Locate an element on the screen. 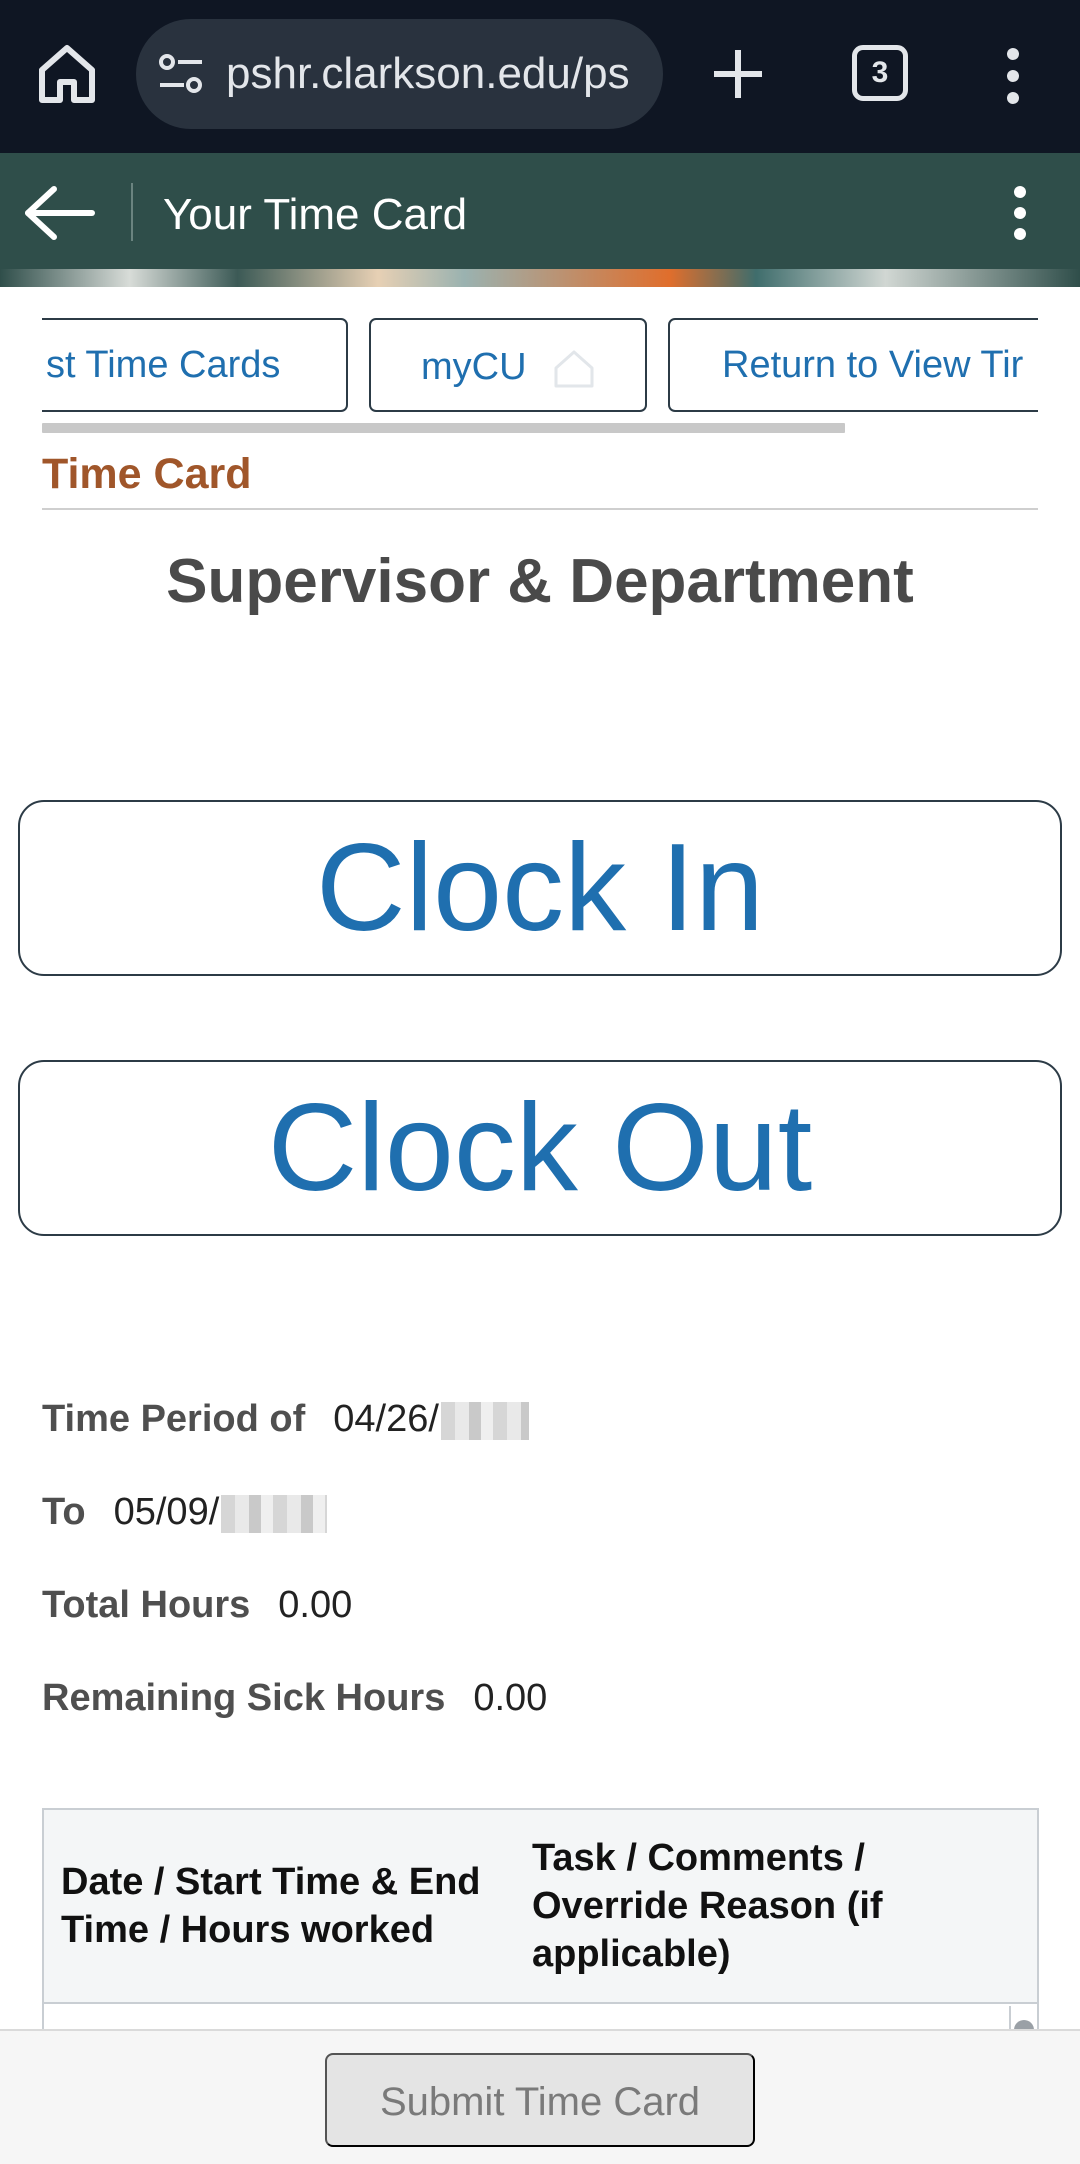 This screenshot has width=1080, height=2164. tab-label: myCU is located at coordinates (474, 367).